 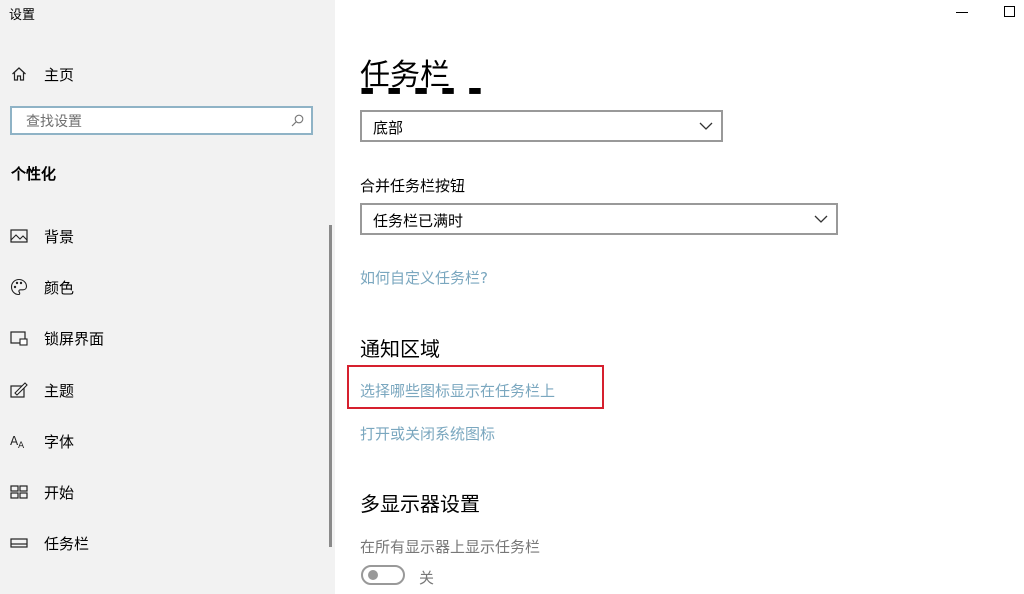 What do you see at coordinates (160, 236) in the screenshot?
I see `sidebar-item-background: 背景` at bounding box center [160, 236].